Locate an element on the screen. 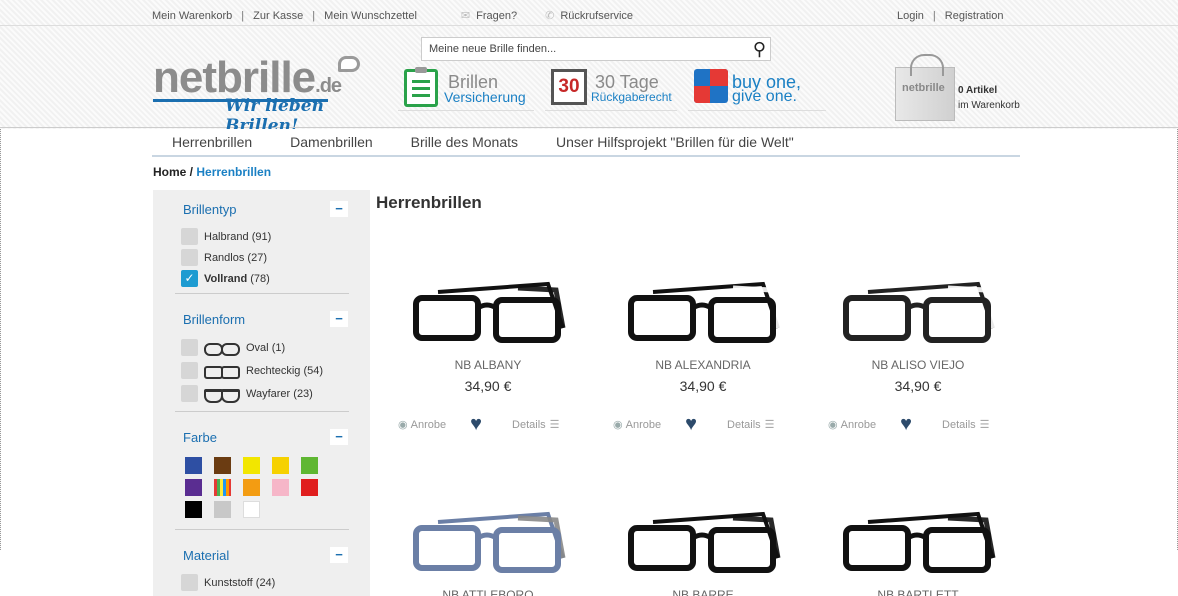  option-count: (27) is located at coordinates (257, 257).